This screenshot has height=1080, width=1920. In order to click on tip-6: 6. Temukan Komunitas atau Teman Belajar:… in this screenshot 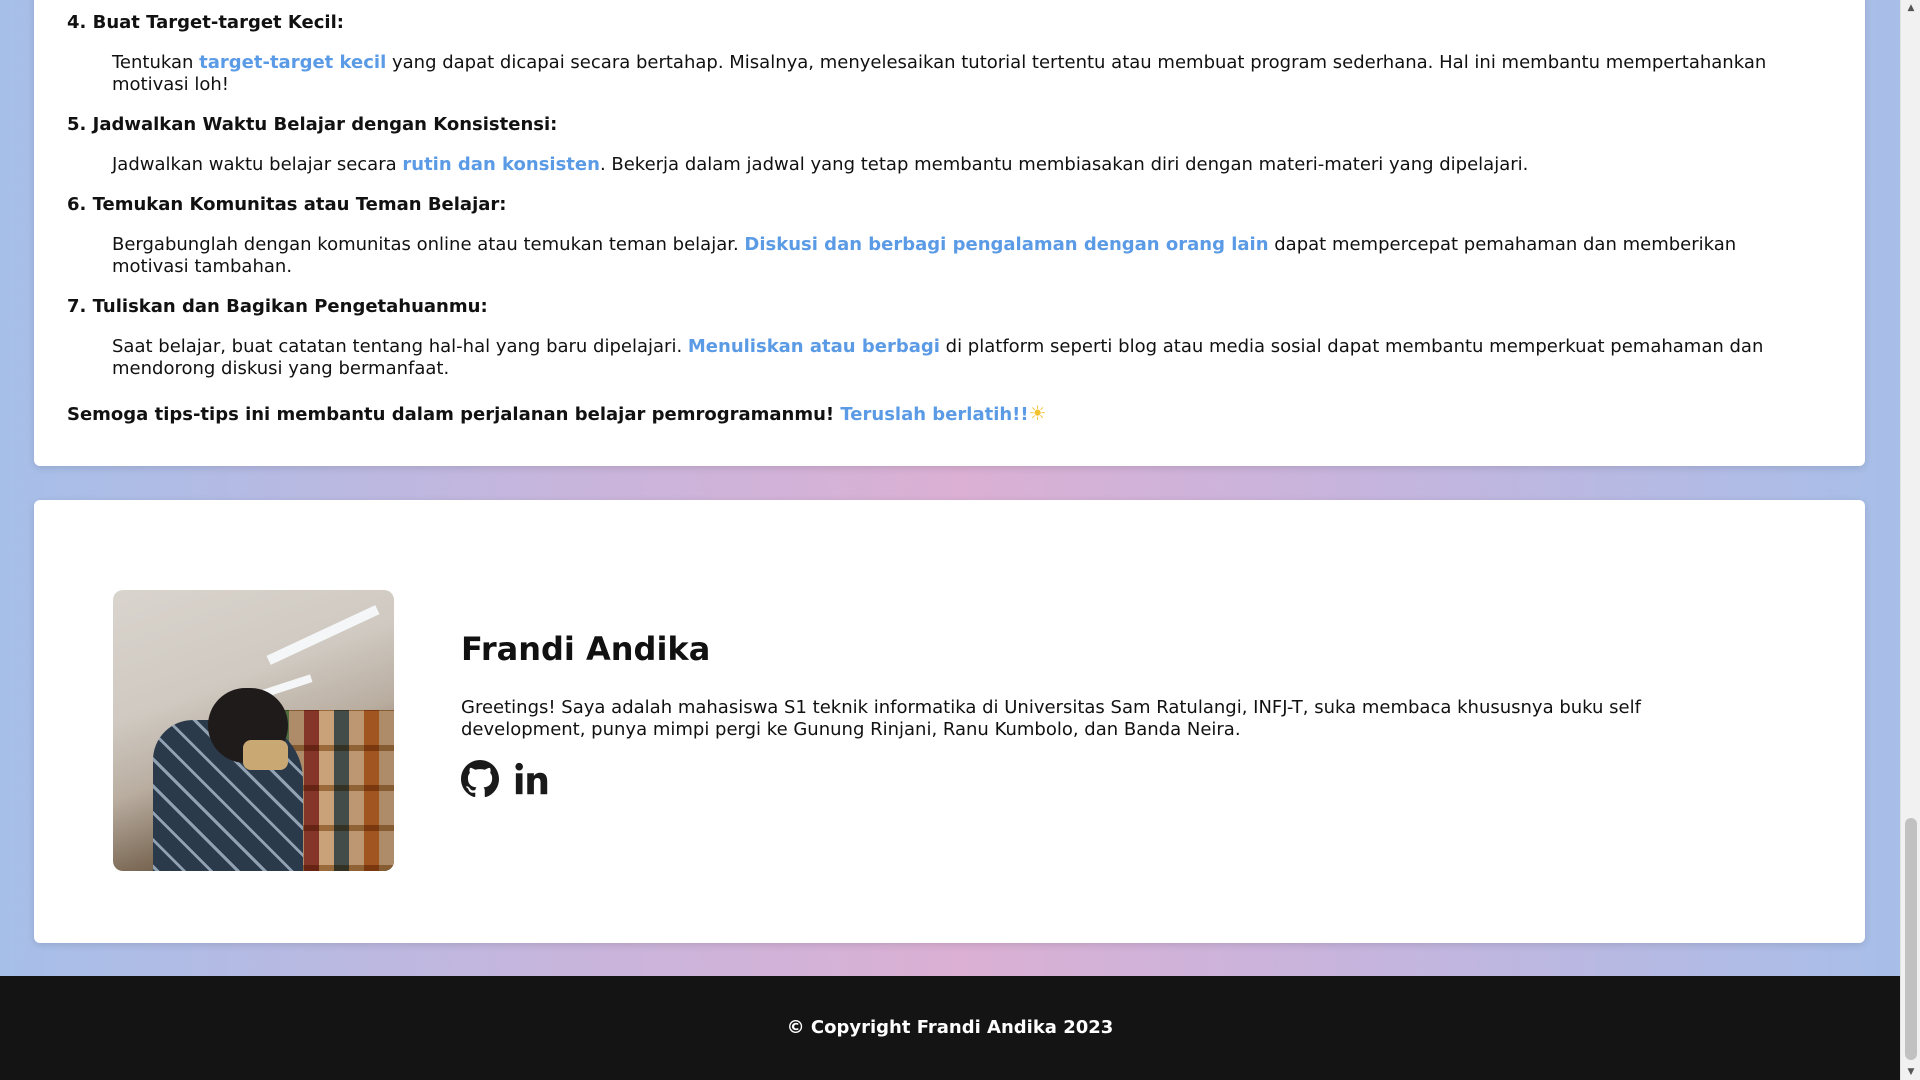, I will do `click(949, 236)`.